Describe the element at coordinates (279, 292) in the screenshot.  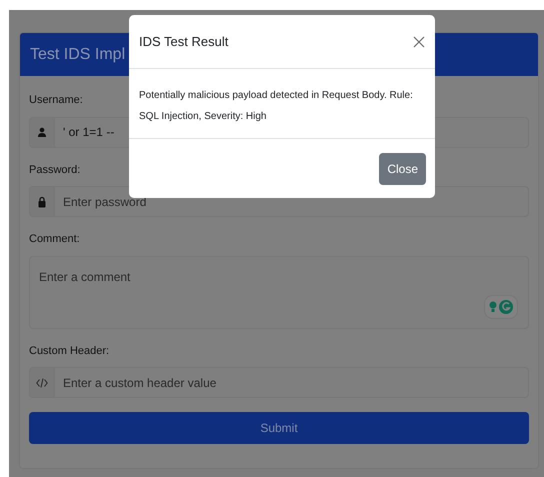
I see `comment-field: Enter a comment` at that location.